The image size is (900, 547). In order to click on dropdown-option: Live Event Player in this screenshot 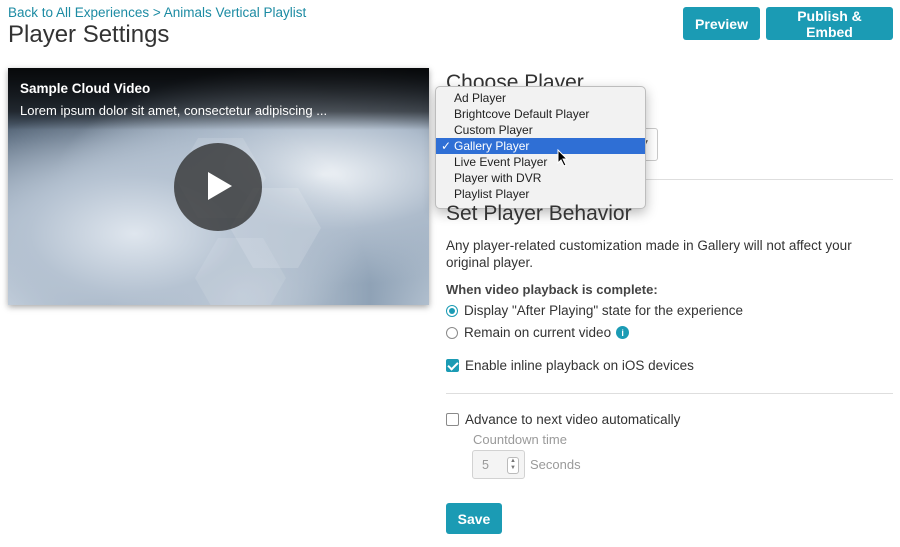, I will do `click(540, 162)`.